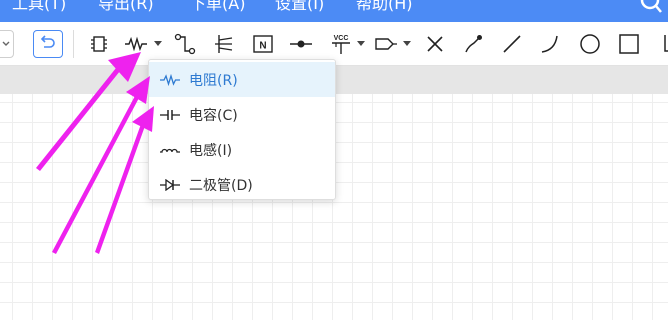  I want to click on no-connect-icon, so click(435, 44).